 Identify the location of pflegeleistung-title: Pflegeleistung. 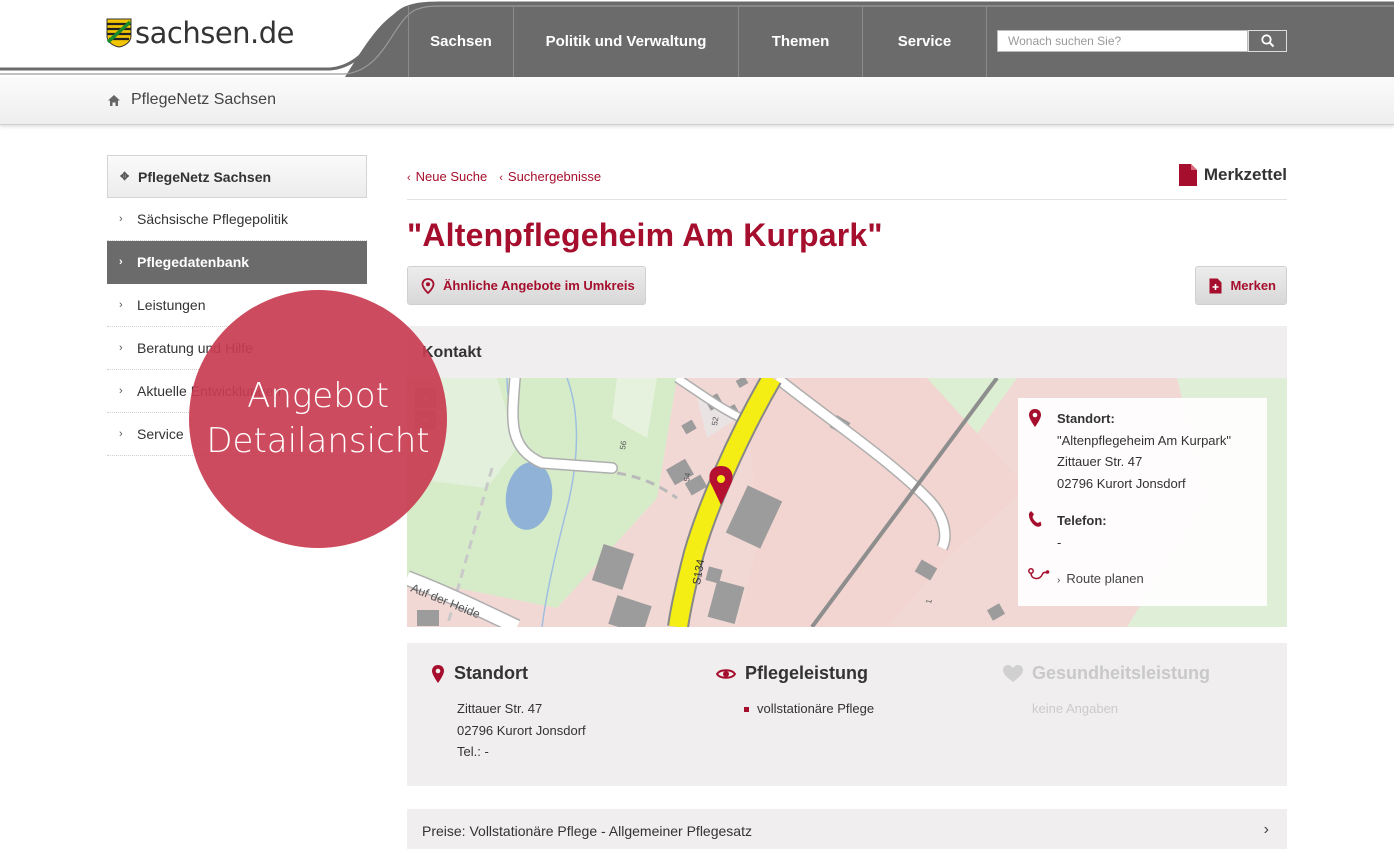
(807, 673).